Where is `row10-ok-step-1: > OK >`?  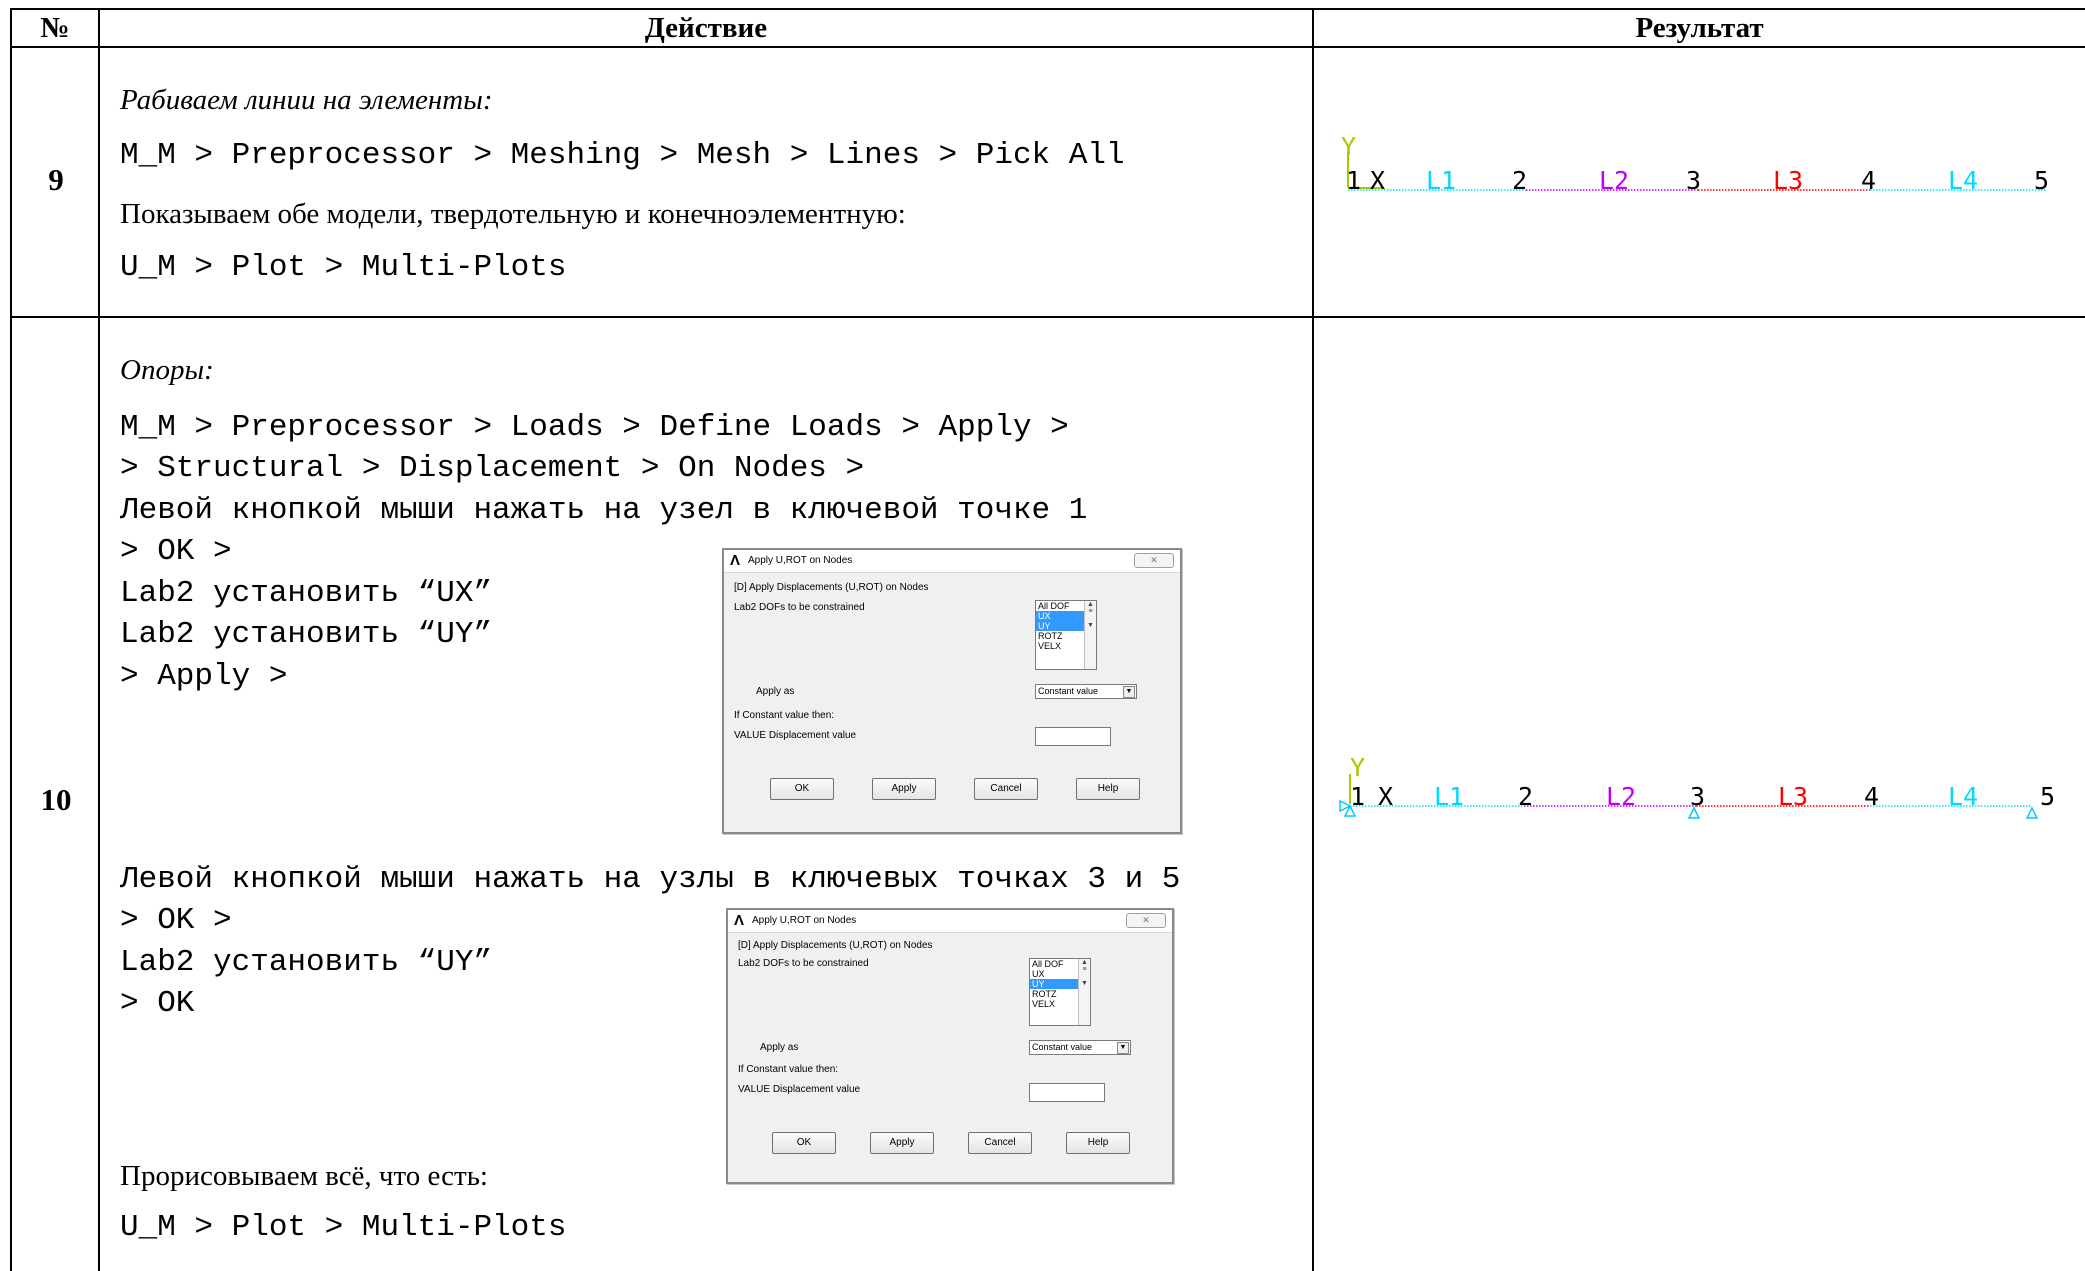 row10-ok-step-1: > OK > is located at coordinates (176, 551).